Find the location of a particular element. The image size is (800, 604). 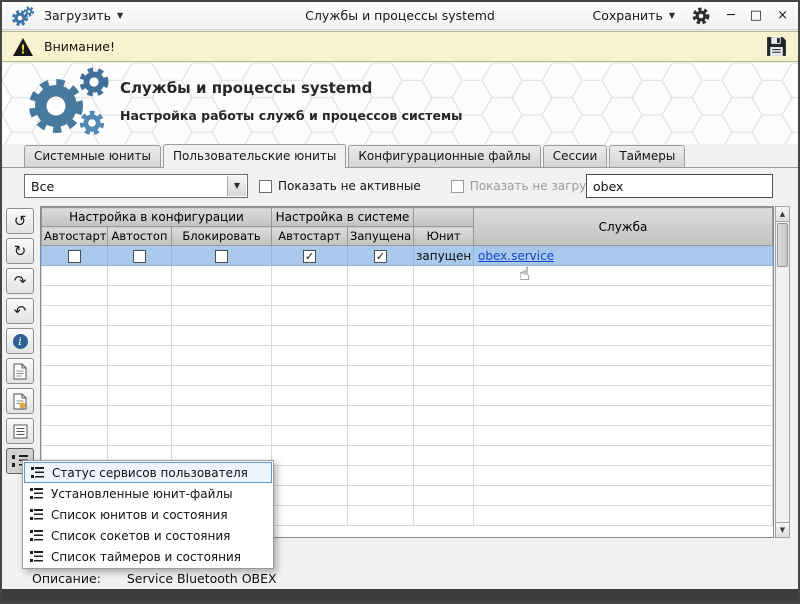

menu-item-installed-unit-files: Установленные юнит-файлы is located at coordinates (148, 493).